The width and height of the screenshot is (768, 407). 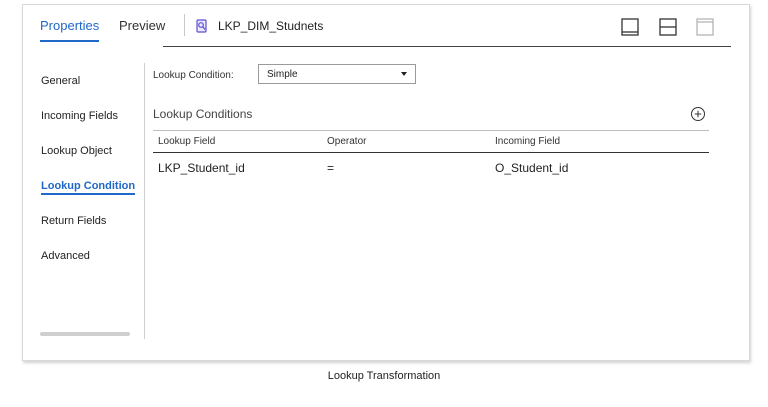 What do you see at coordinates (142, 25) in the screenshot?
I see `tab-preview: Preview` at bounding box center [142, 25].